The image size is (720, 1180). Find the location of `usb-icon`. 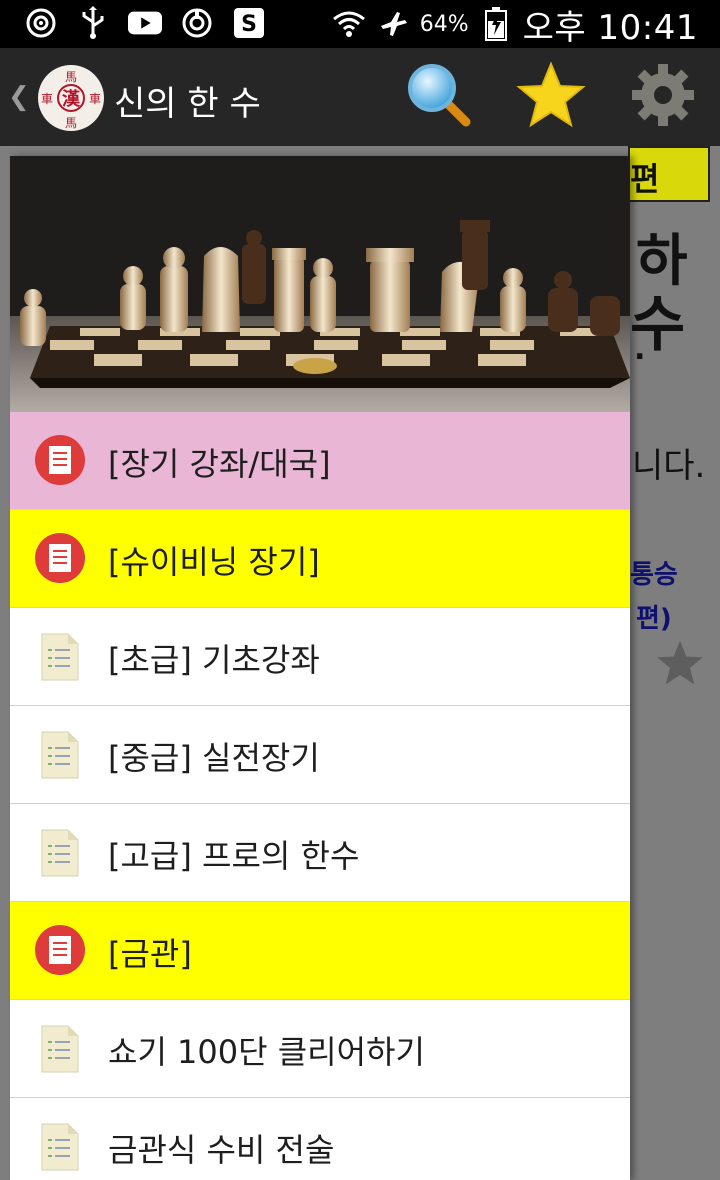

usb-icon is located at coordinates (93, 23).